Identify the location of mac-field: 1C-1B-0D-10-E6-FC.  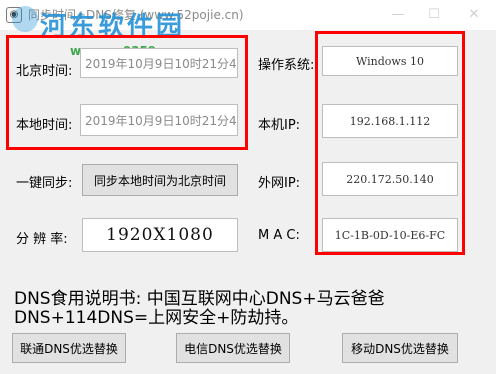
(390, 235).